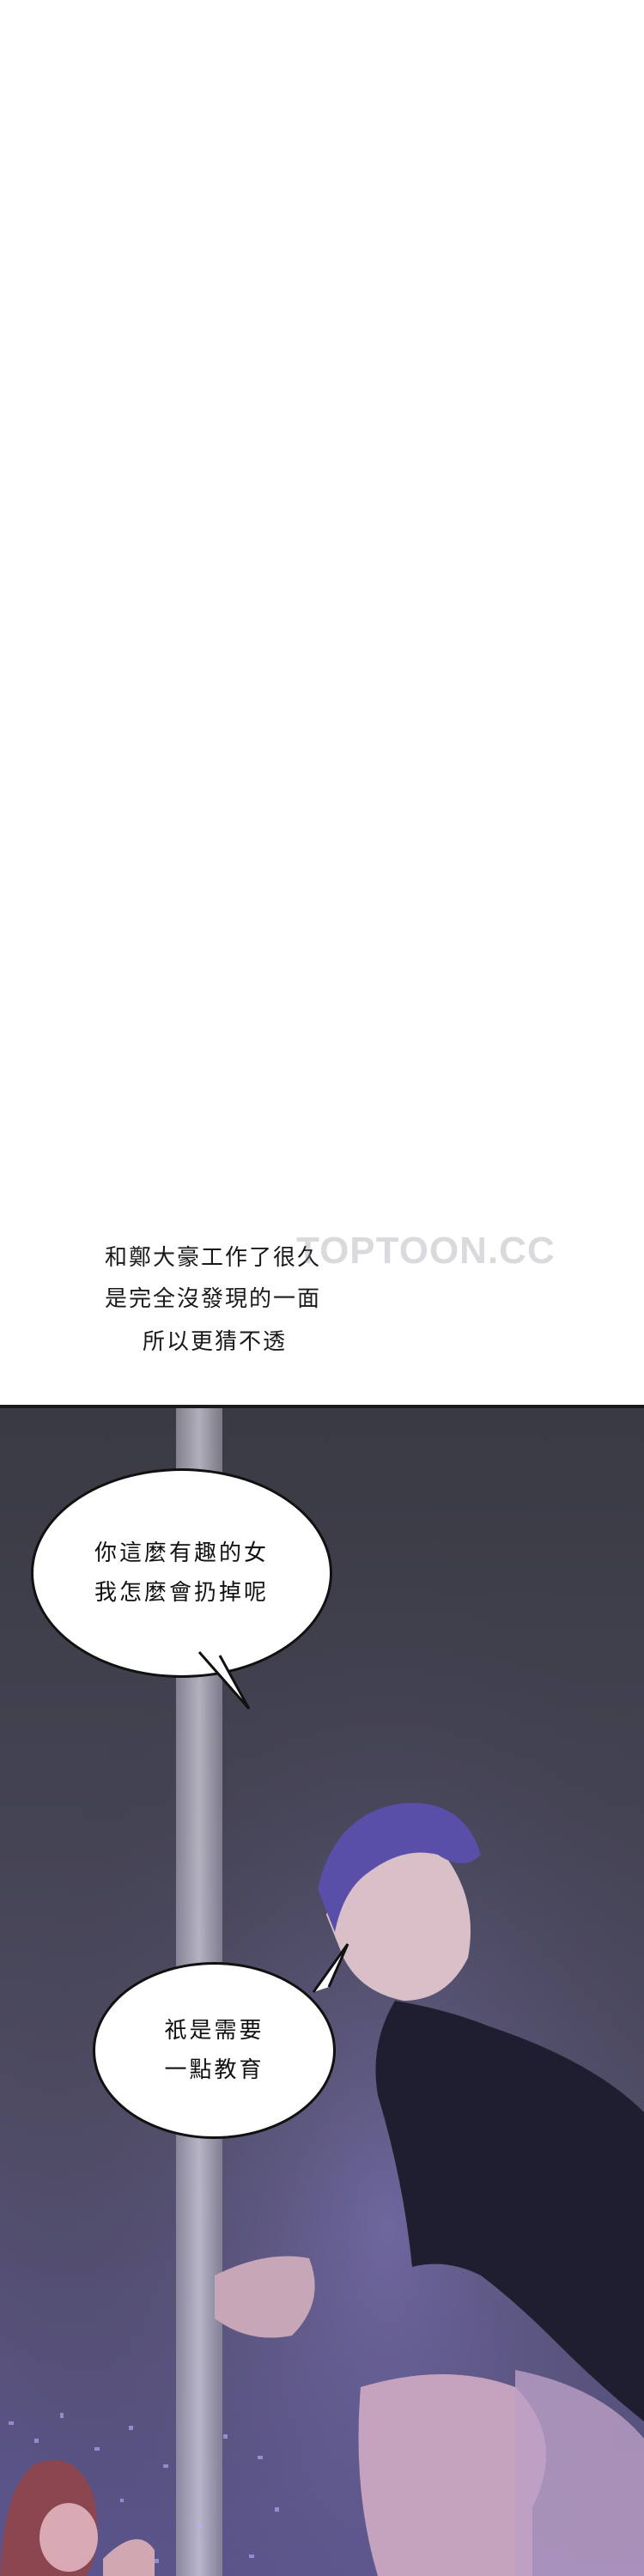 This screenshot has width=644, height=2576. Describe the element at coordinates (213, 1299) in the screenshot. I see `narration-line-2: 是完全沒發現的一面` at that location.